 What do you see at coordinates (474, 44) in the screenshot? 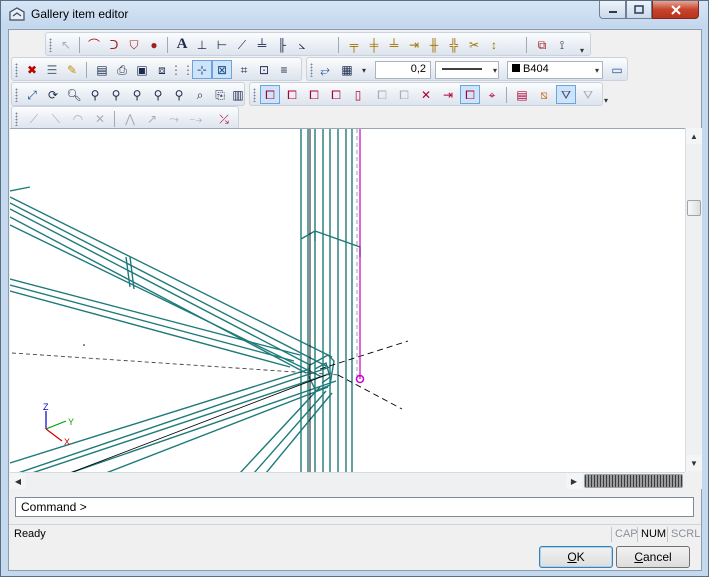
I see `trim-icon: ✂` at bounding box center [474, 44].